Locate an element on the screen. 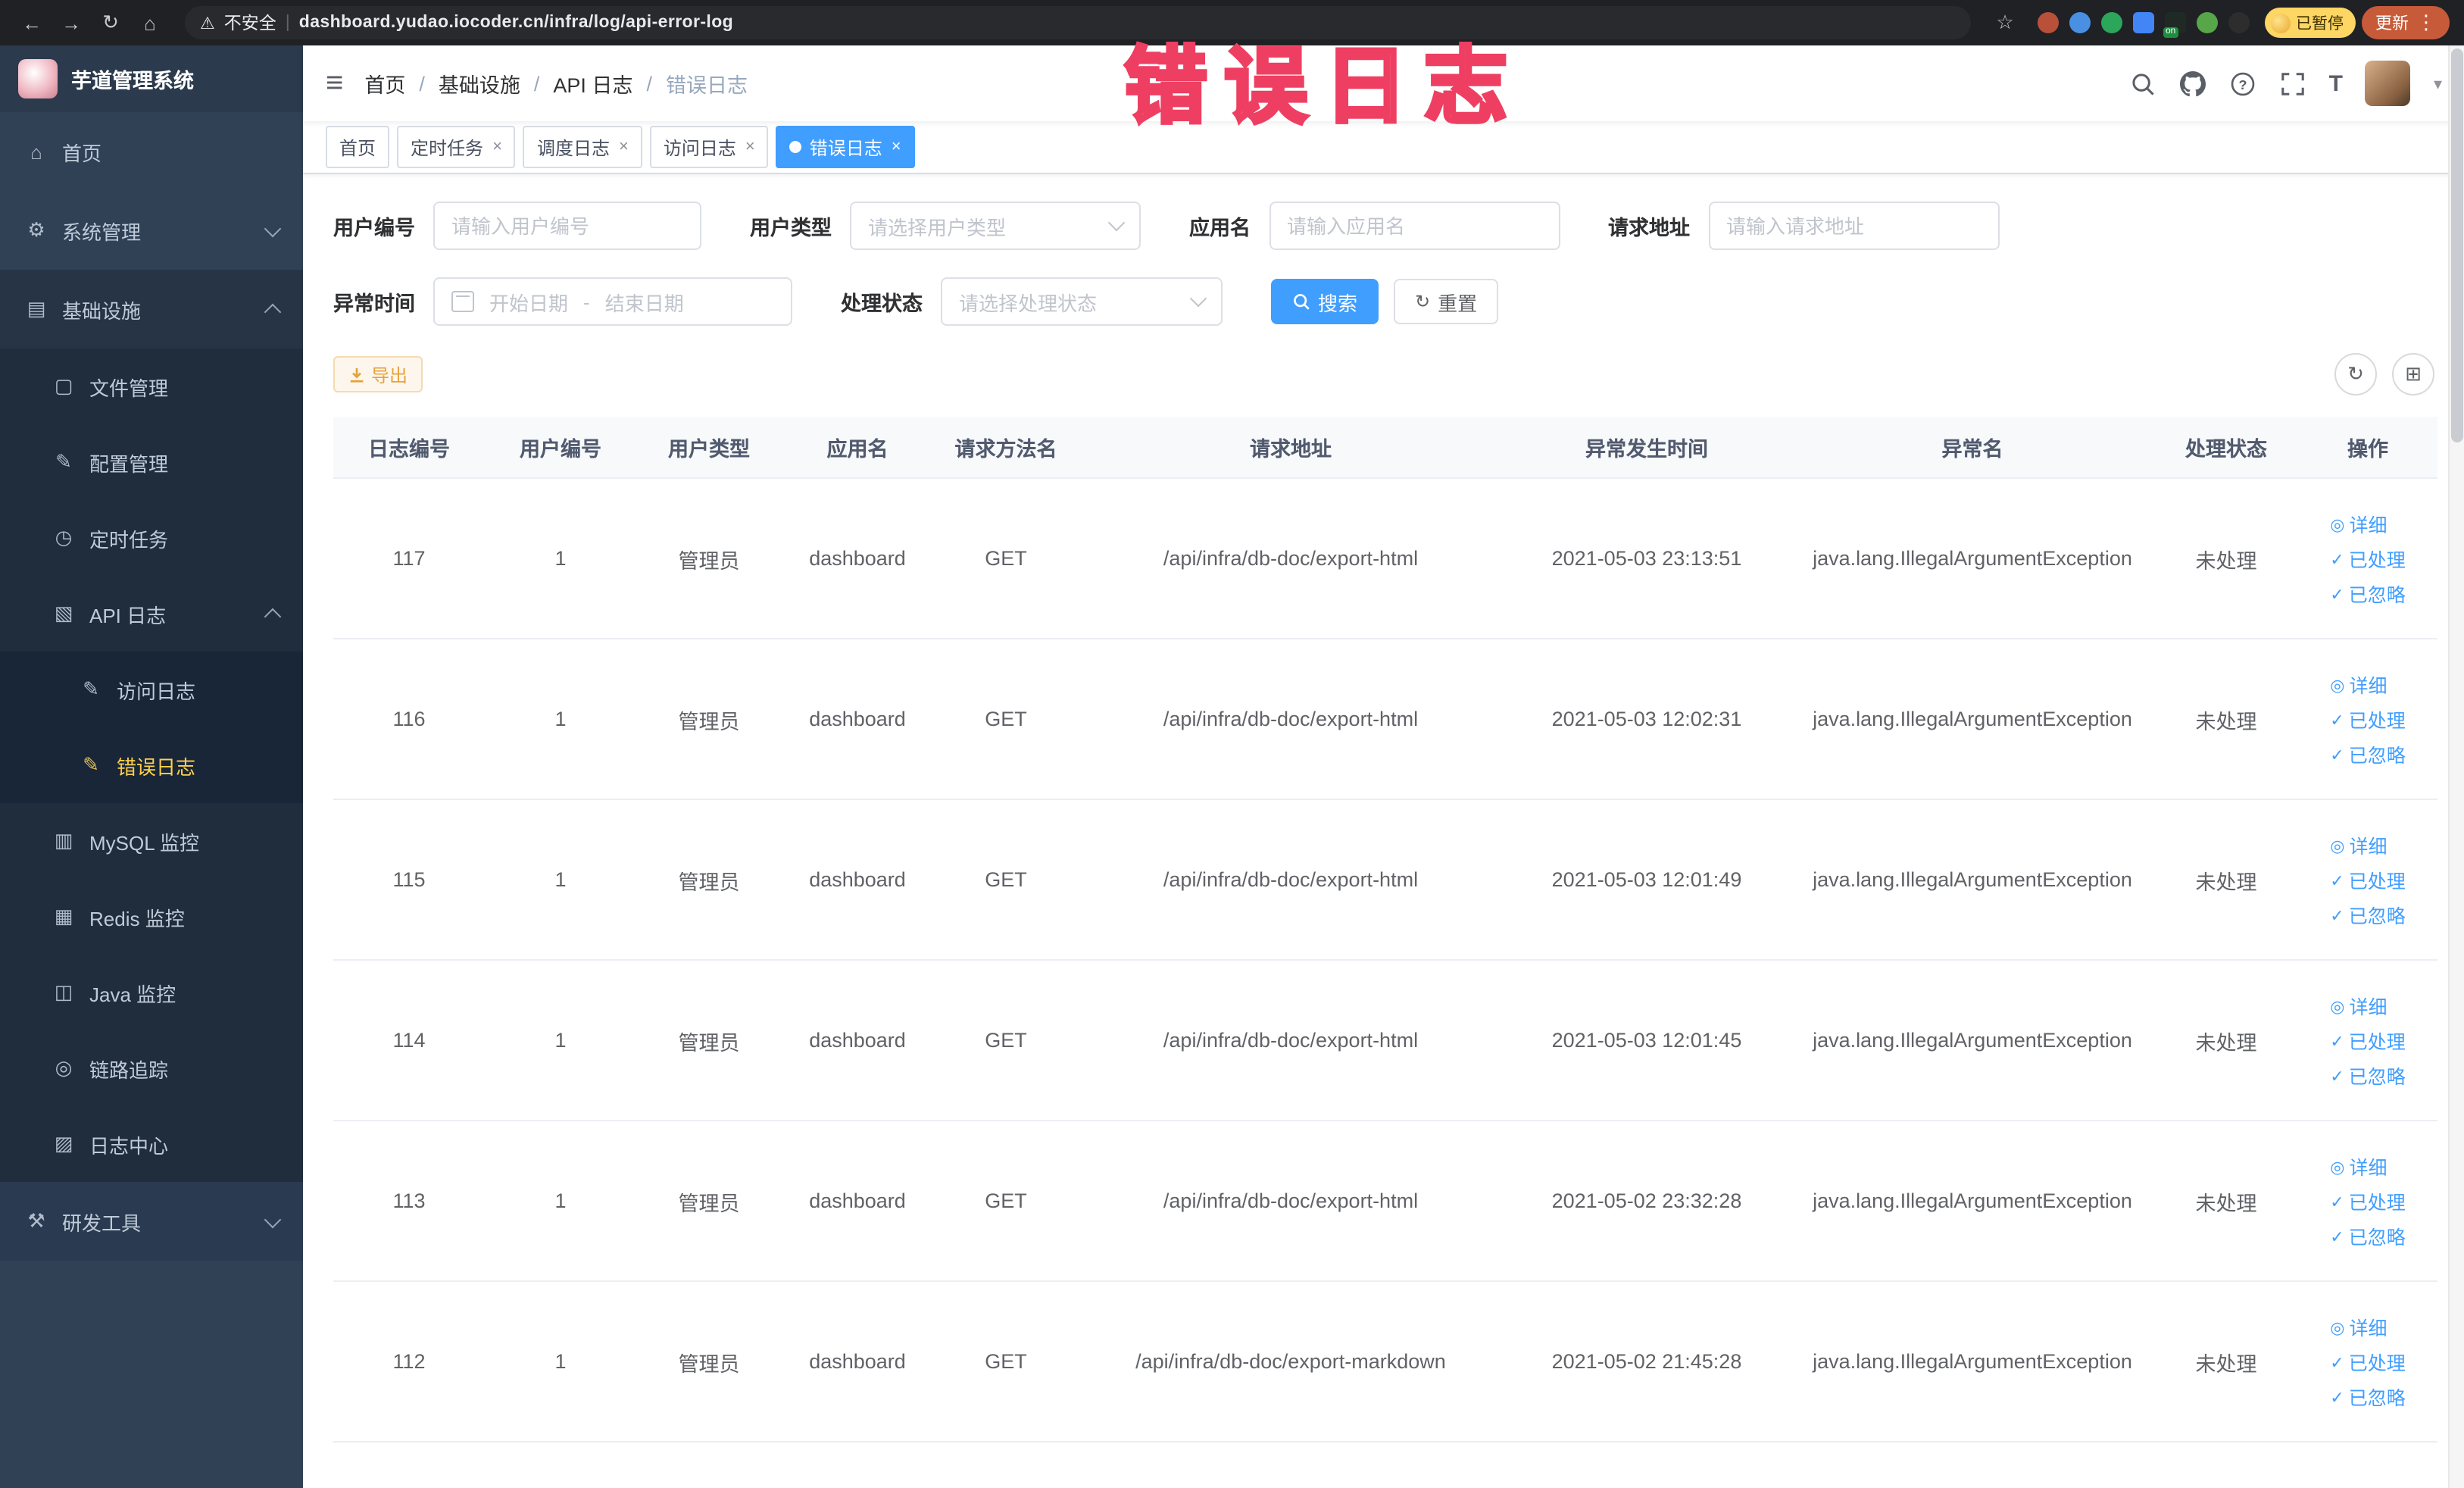 This screenshot has height=1488, width=2464. cell-exception-time: 2021-05-03 23:13:51 is located at coordinates (1647, 558).